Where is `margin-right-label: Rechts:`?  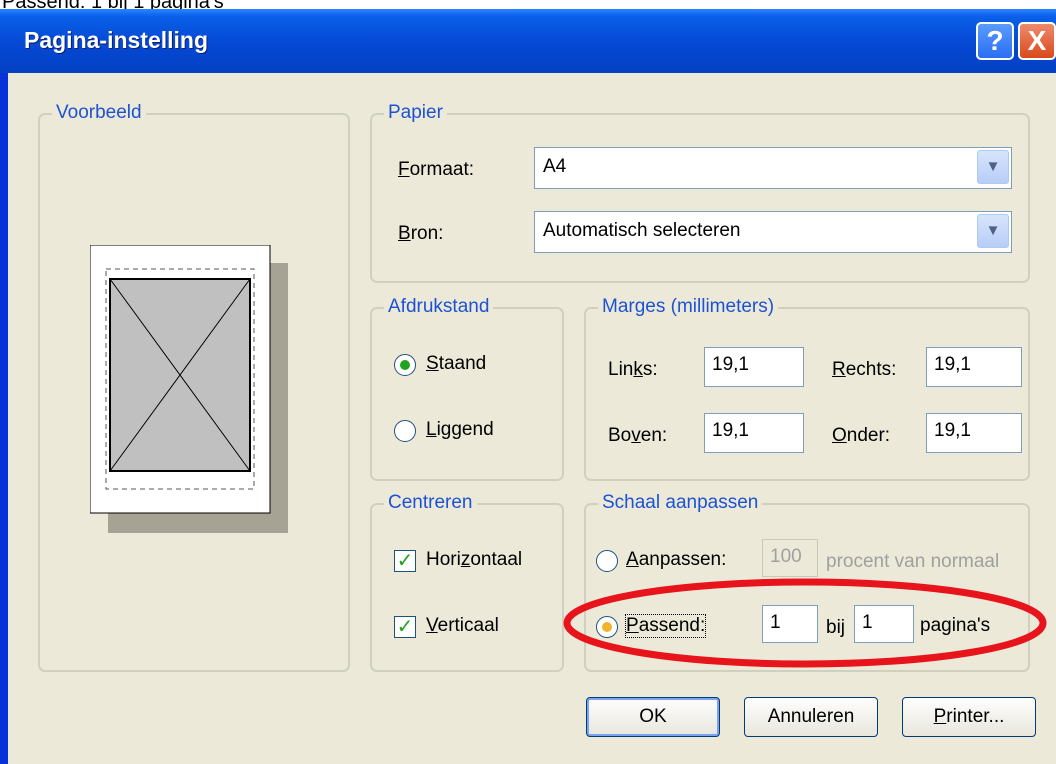 margin-right-label: Rechts: is located at coordinates (864, 369).